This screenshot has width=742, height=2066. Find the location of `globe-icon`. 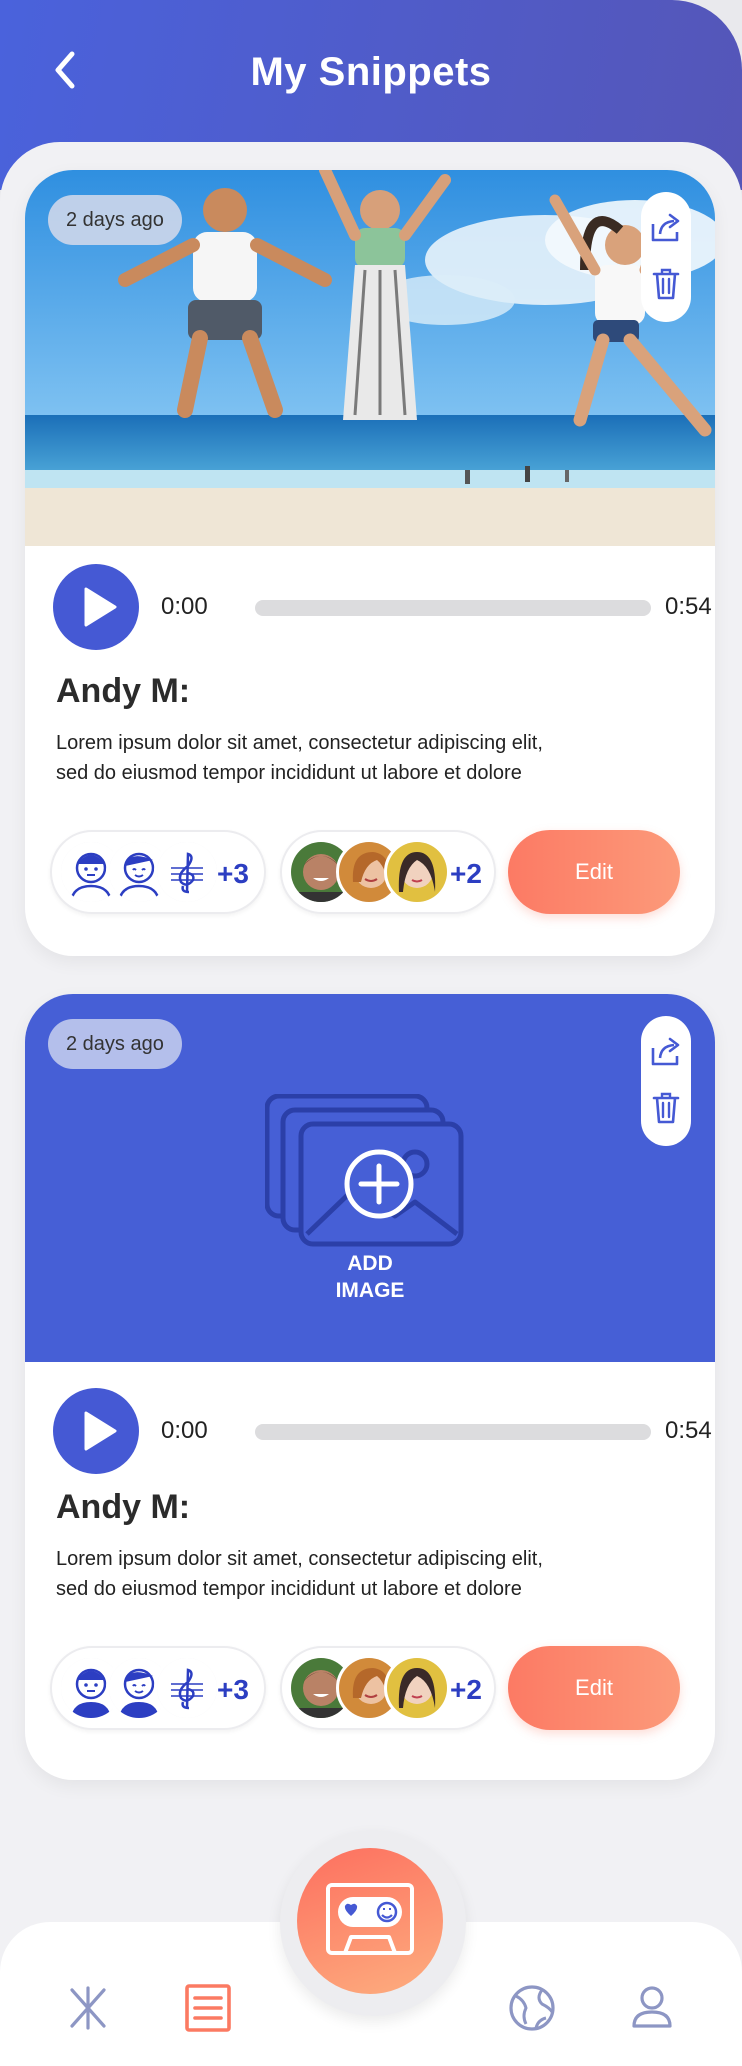

globe-icon is located at coordinates (532, 2008).